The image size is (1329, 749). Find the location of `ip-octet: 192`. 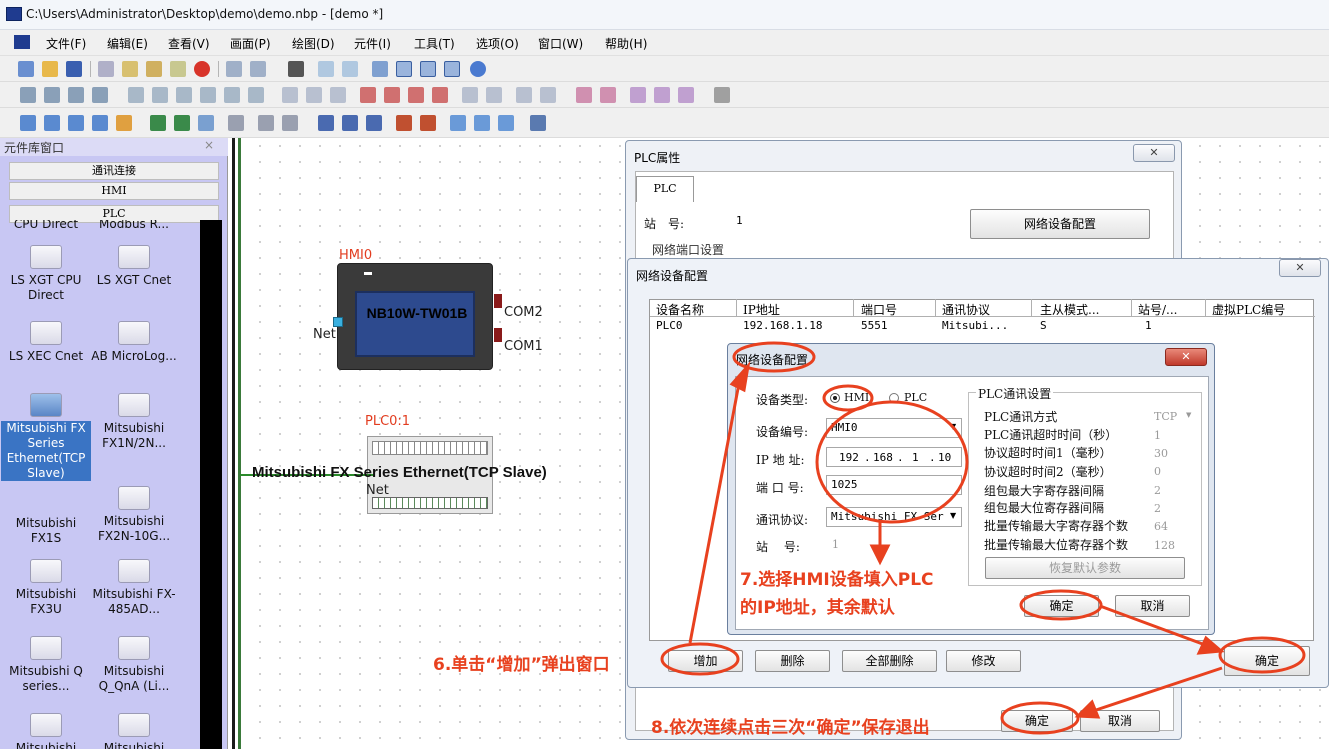

ip-octet: 192 is located at coordinates (849, 457).